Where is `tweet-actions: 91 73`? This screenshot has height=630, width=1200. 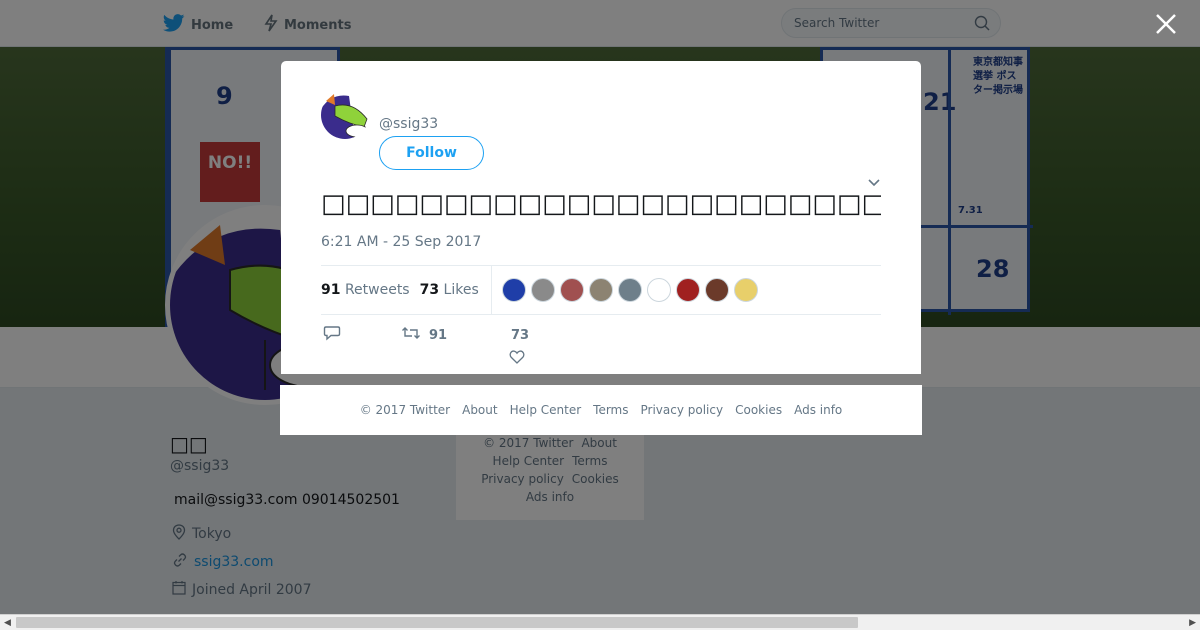 tweet-actions: 91 73 is located at coordinates (601, 345).